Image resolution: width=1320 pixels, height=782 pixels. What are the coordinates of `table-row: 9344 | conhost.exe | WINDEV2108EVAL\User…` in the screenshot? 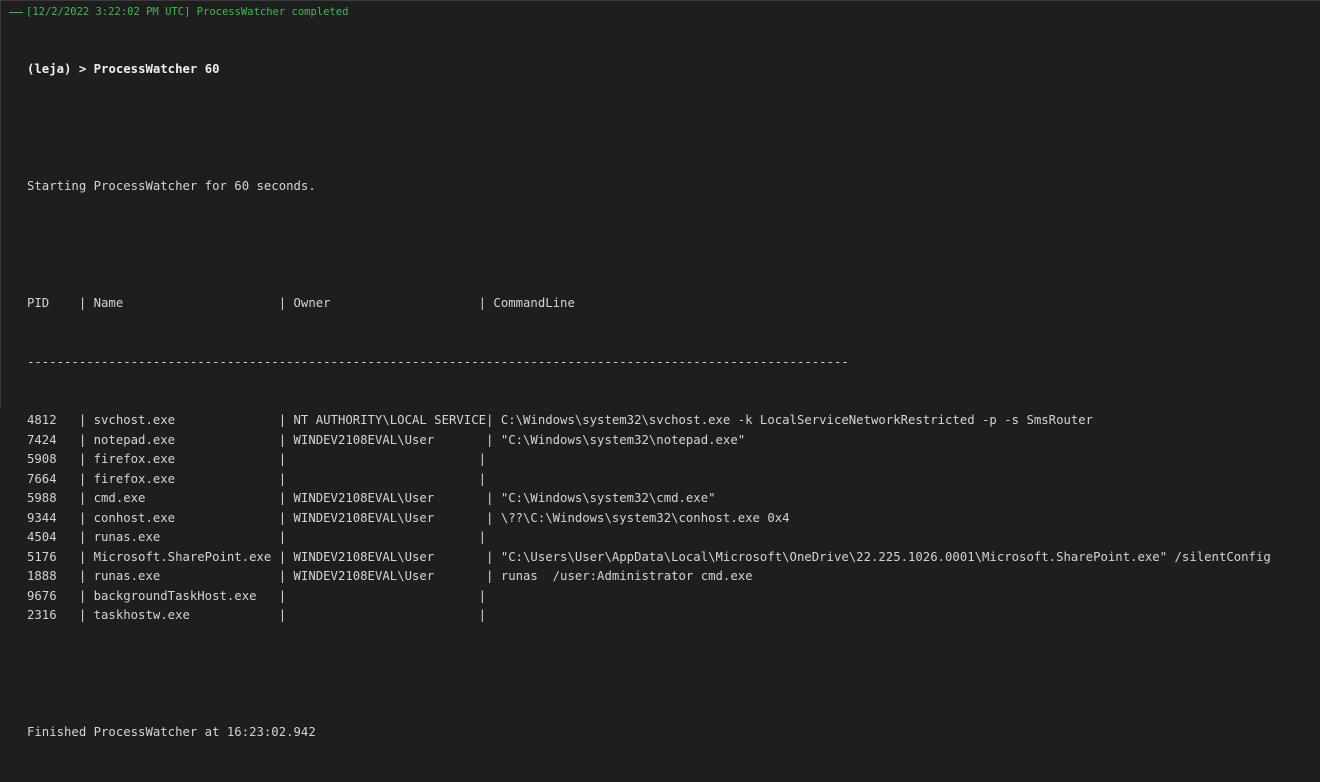 It's located at (408, 517).